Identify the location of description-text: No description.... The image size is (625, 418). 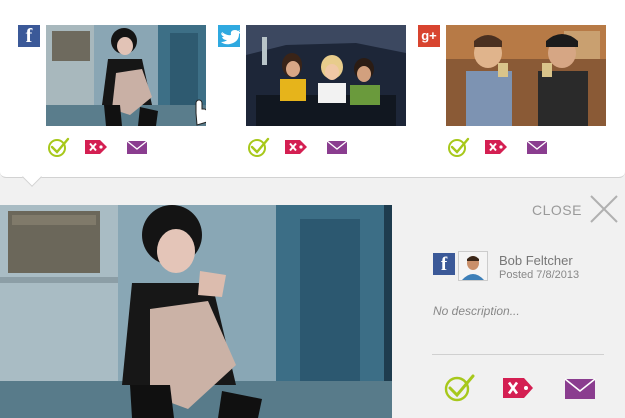
(476, 311).